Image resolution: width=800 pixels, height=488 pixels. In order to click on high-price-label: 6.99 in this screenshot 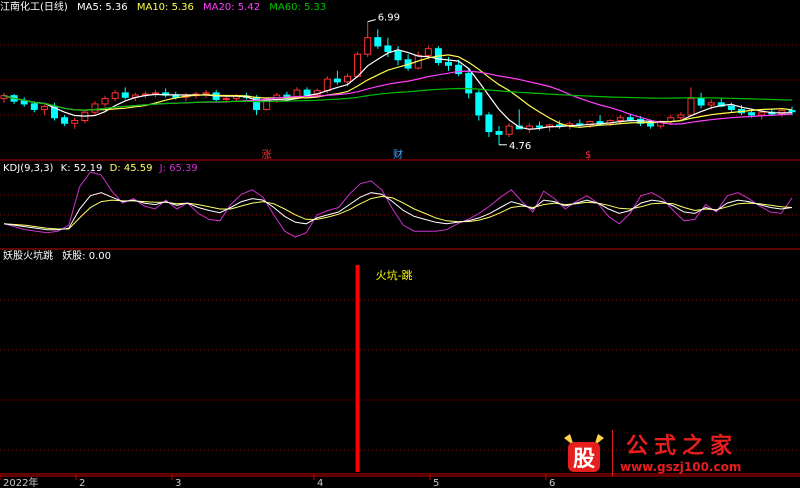, I will do `click(389, 18)`.